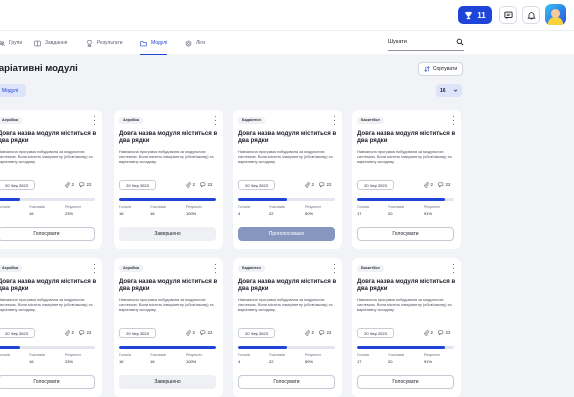  I want to click on sport-badge: Бадмінтон, so click(251, 268).